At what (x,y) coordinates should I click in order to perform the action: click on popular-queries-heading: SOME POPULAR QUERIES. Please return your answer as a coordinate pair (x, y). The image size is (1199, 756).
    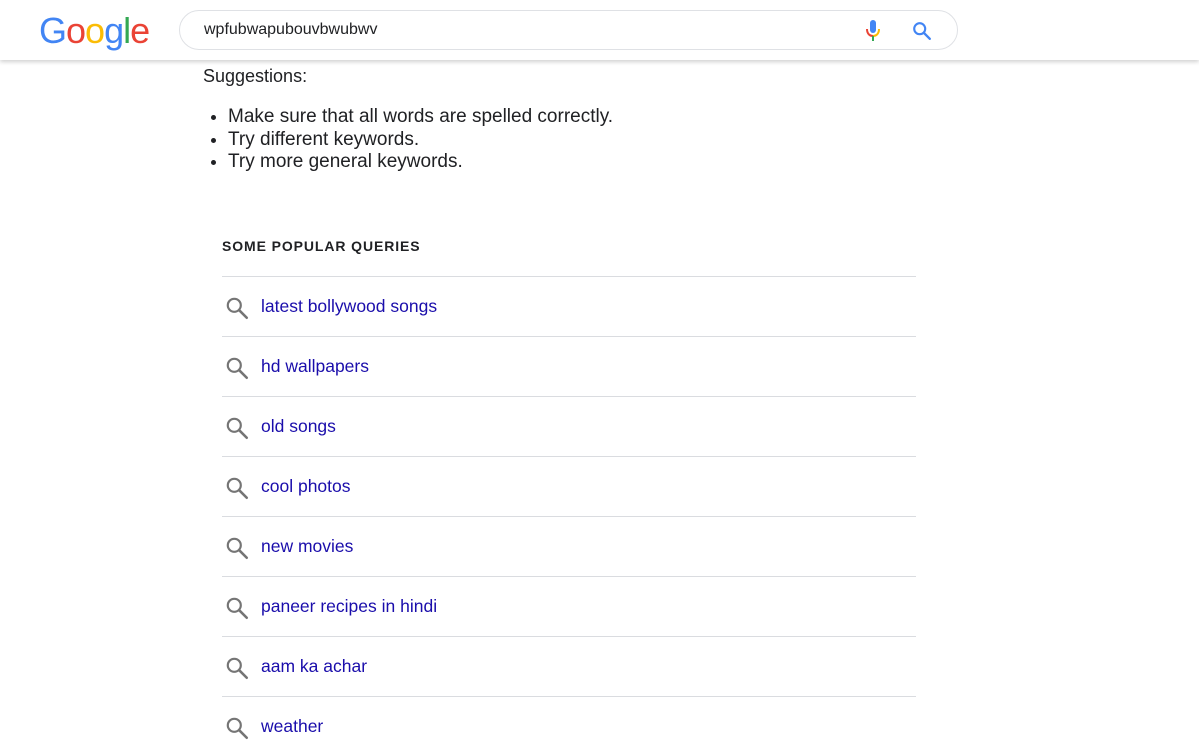
    Looking at the image, I should click on (569, 256).